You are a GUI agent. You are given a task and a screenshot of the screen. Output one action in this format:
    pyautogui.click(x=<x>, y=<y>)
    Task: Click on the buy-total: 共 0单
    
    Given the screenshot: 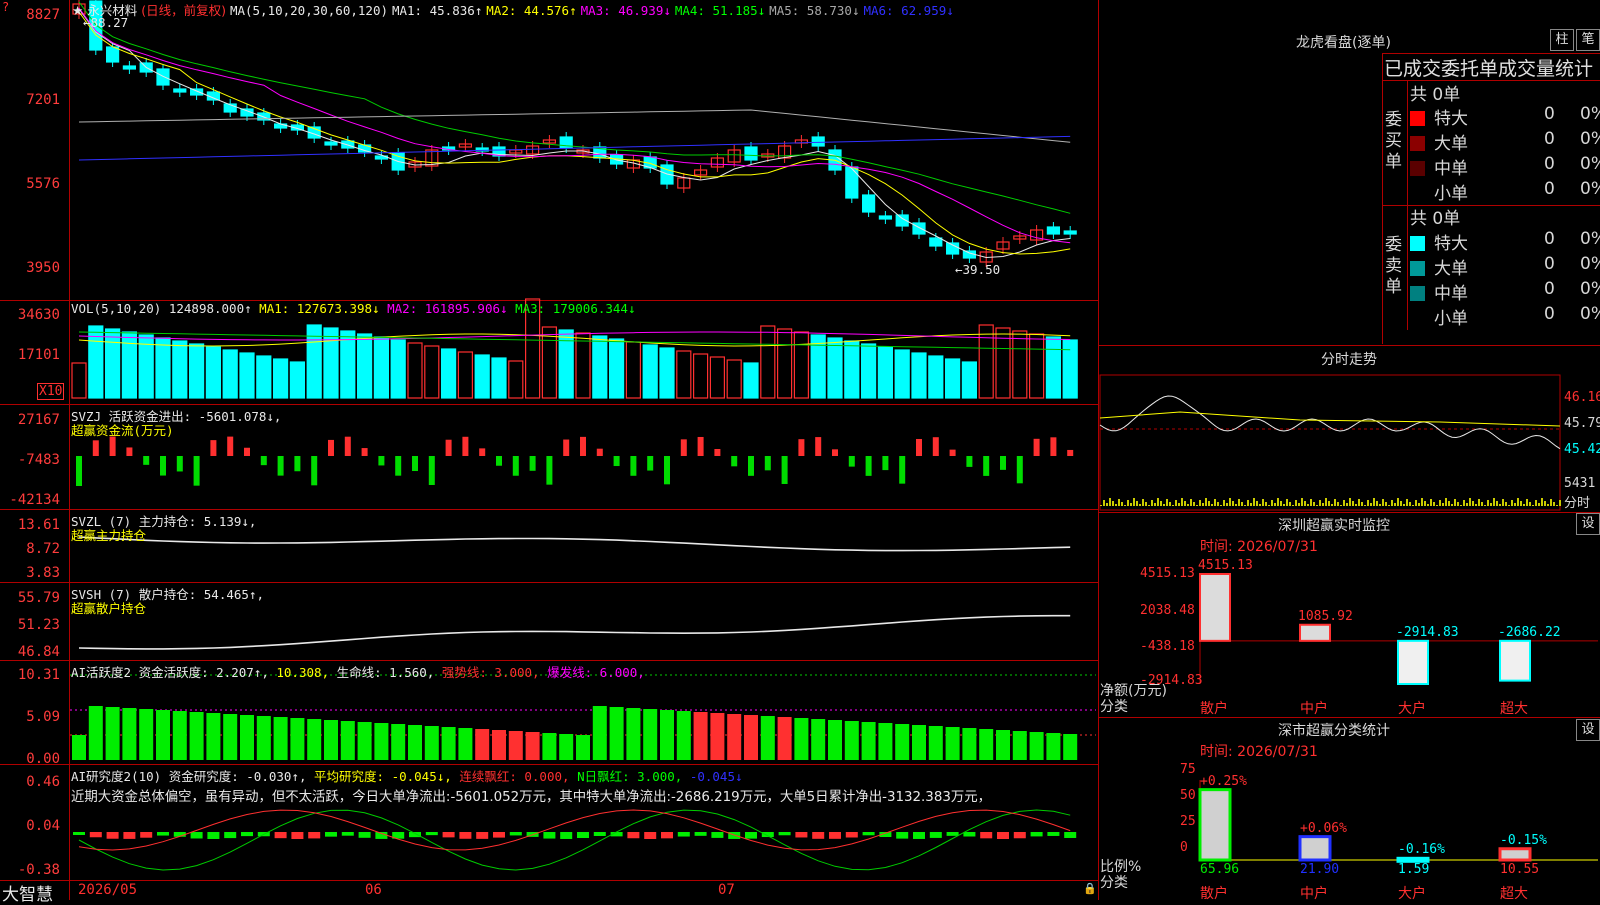 What is the action you would take?
    pyautogui.click(x=1435, y=95)
    